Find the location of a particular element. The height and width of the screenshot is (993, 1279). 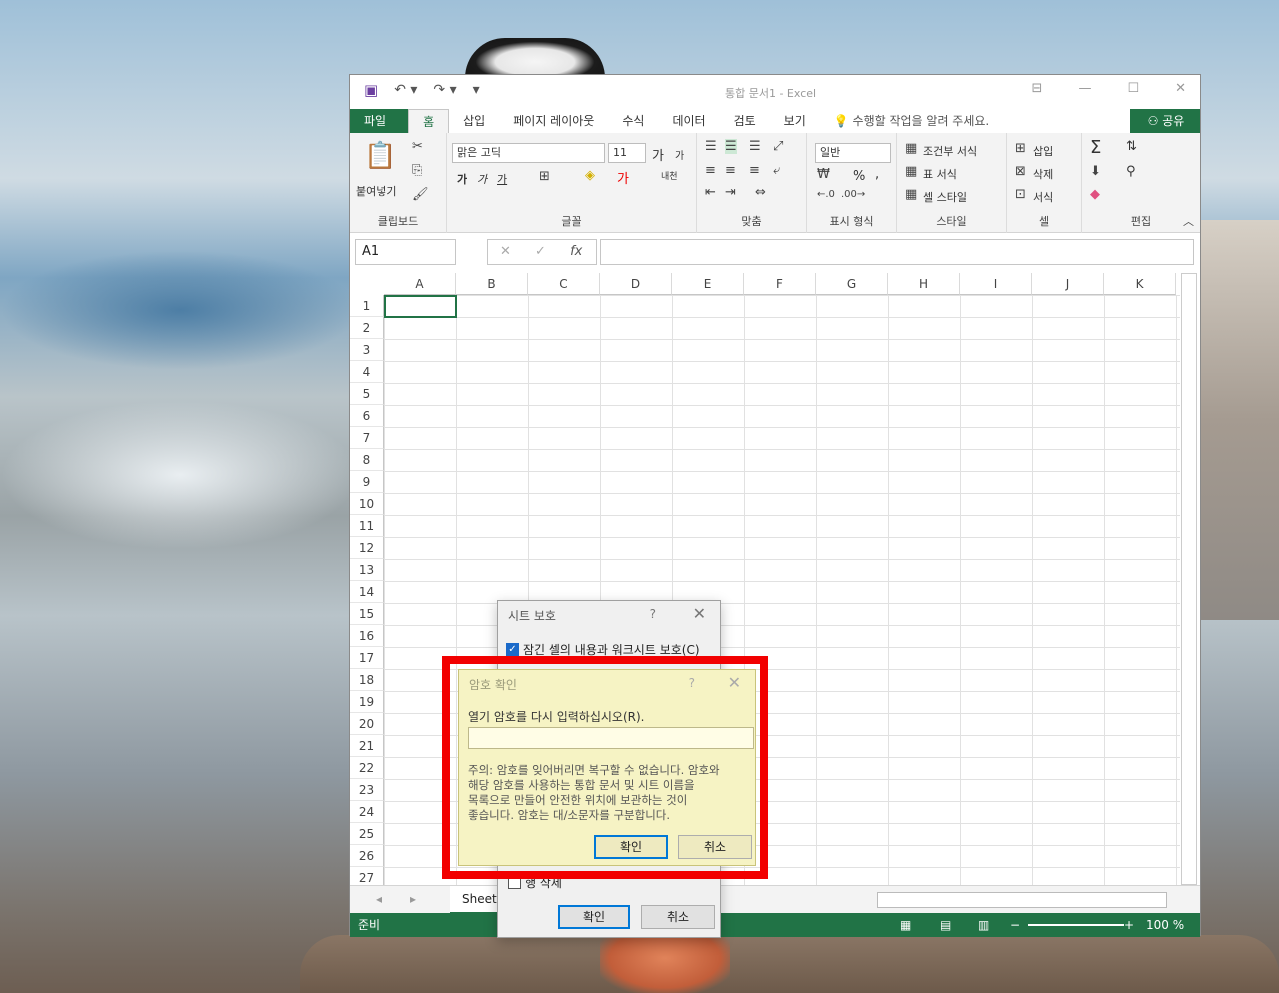

column-header: A is located at coordinates (420, 284).